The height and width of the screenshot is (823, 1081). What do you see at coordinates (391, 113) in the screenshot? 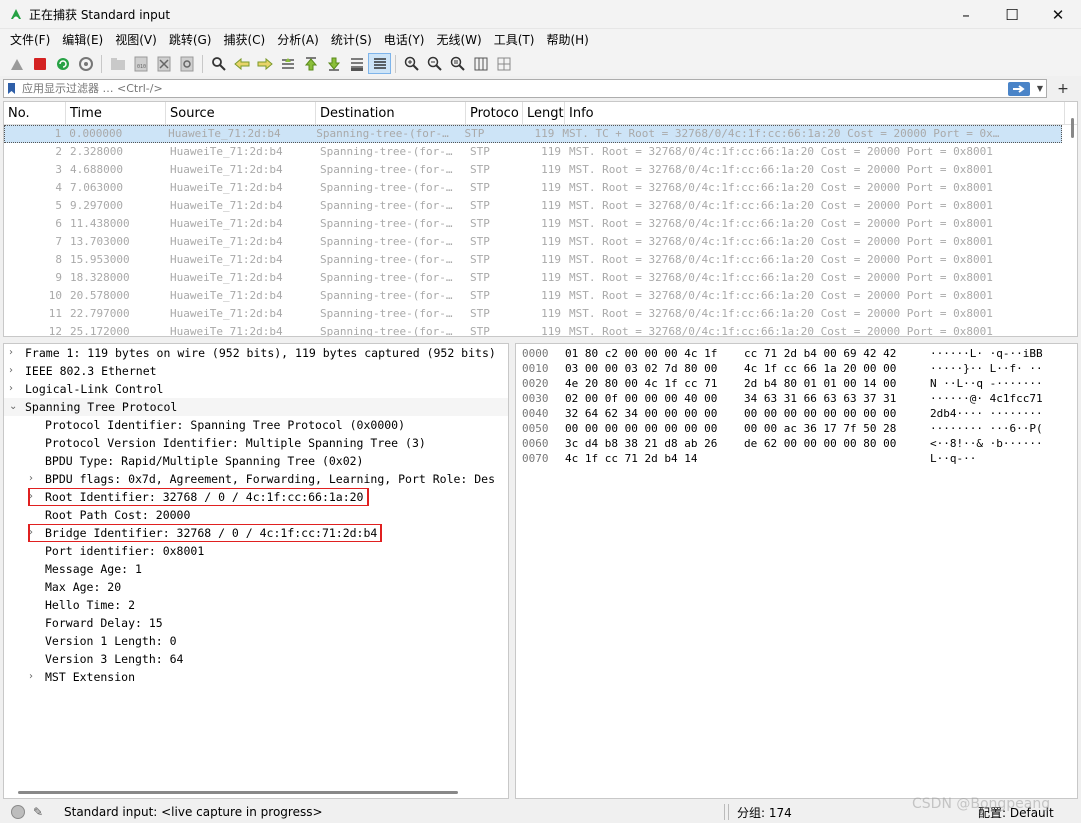
I see `column-header: Destination` at bounding box center [391, 113].